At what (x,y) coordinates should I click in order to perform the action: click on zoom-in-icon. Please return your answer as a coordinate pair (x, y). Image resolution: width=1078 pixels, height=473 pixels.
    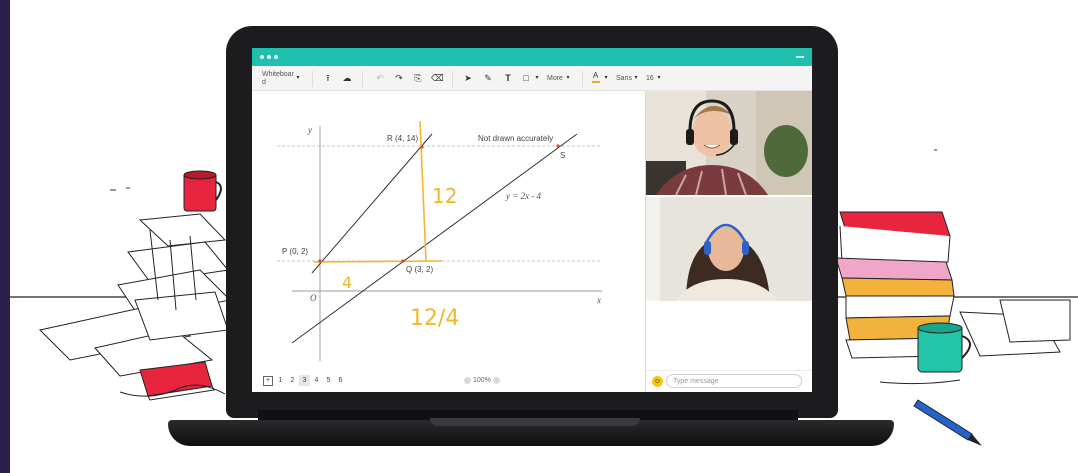
    Looking at the image, I should click on (496, 380).